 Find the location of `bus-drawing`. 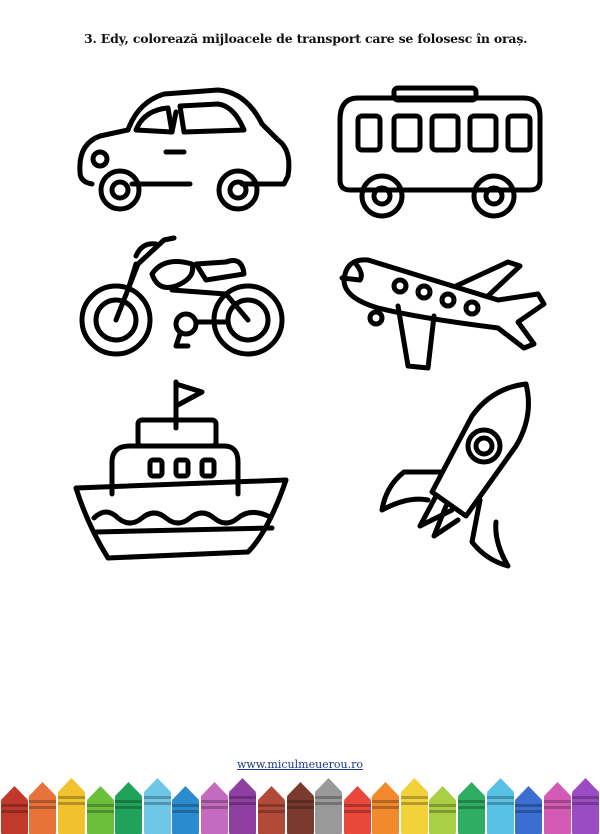

bus-drawing is located at coordinates (441, 154).